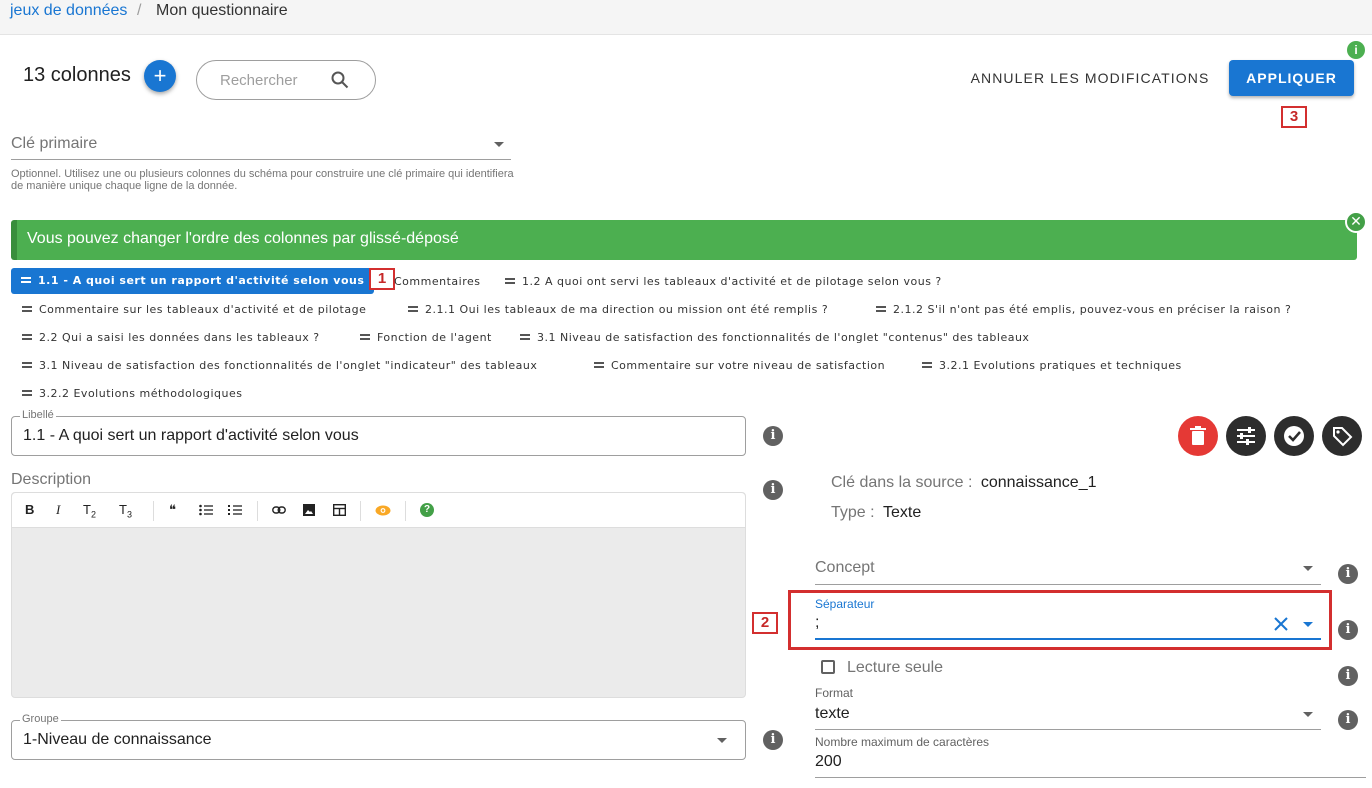 The height and width of the screenshot is (788, 1372). Describe the element at coordinates (437, 282) in the screenshot. I see `column-chip: Commentaires` at that location.